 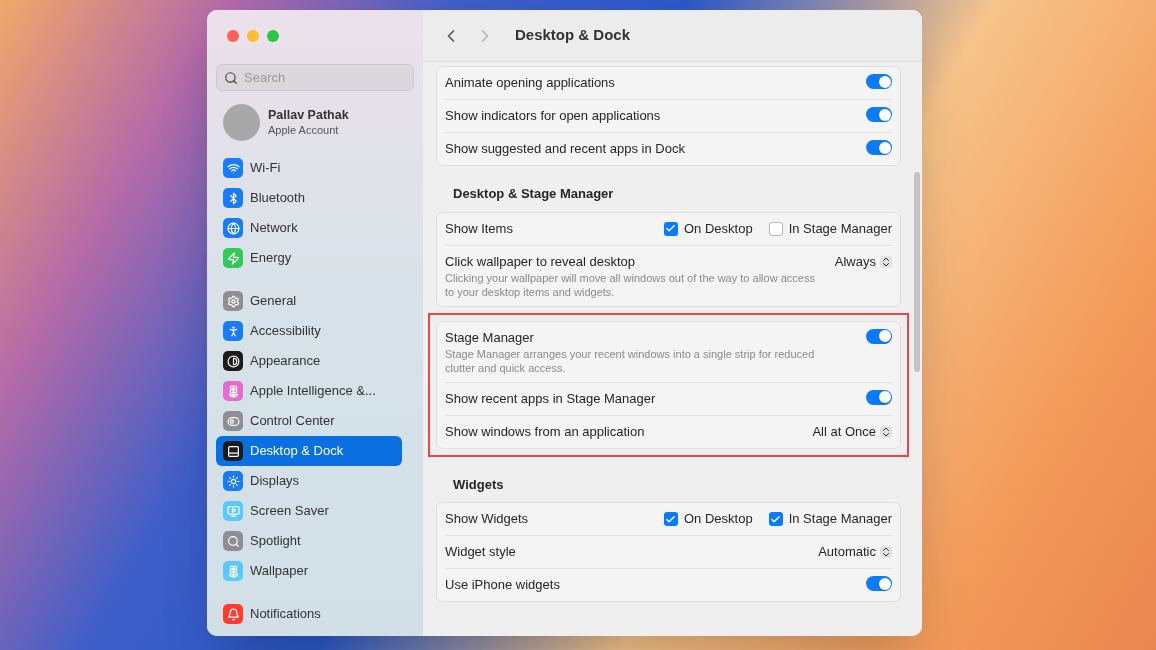 What do you see at coordinates (478, 484) in the screenshot?
I see `section-heading: Widgets` at bounding box center [478, 484].